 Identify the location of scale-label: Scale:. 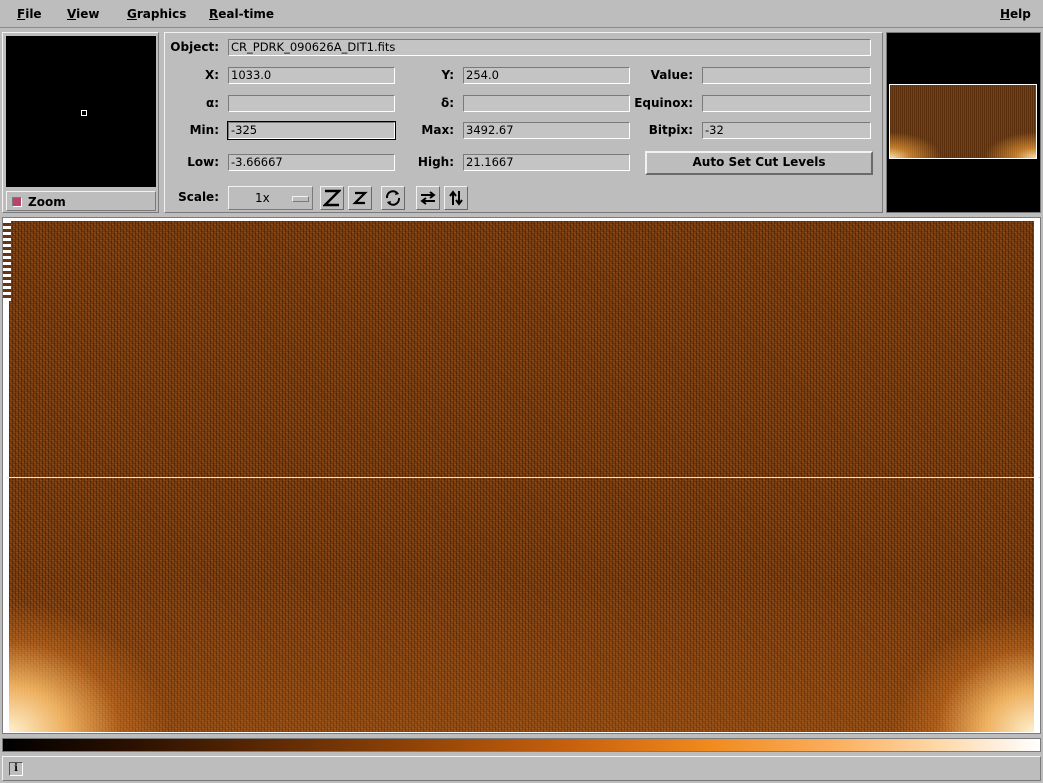
(198, 197).